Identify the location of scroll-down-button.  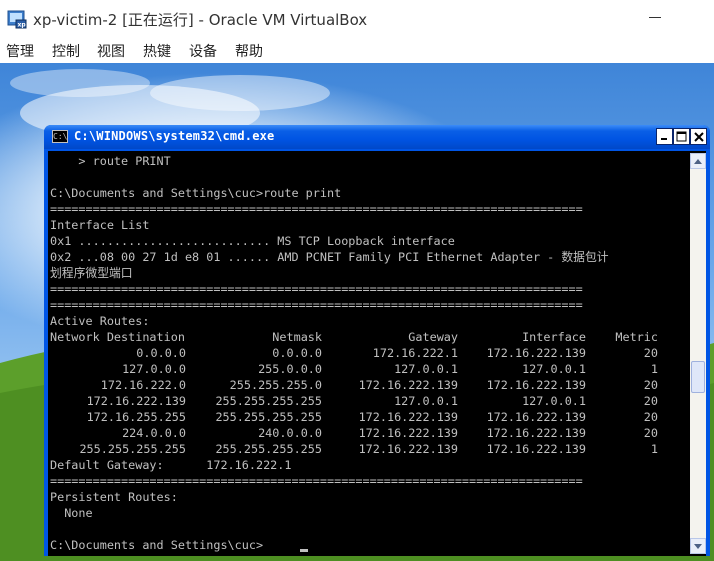
(698, 546).